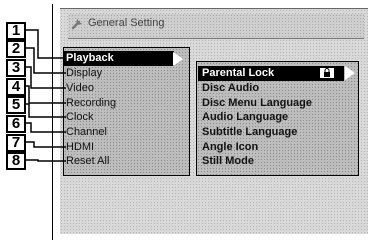  What do you see at coordinates (46, 95) in the screenshot?
I see `callout-leaders` at bounding box center [46, 95].